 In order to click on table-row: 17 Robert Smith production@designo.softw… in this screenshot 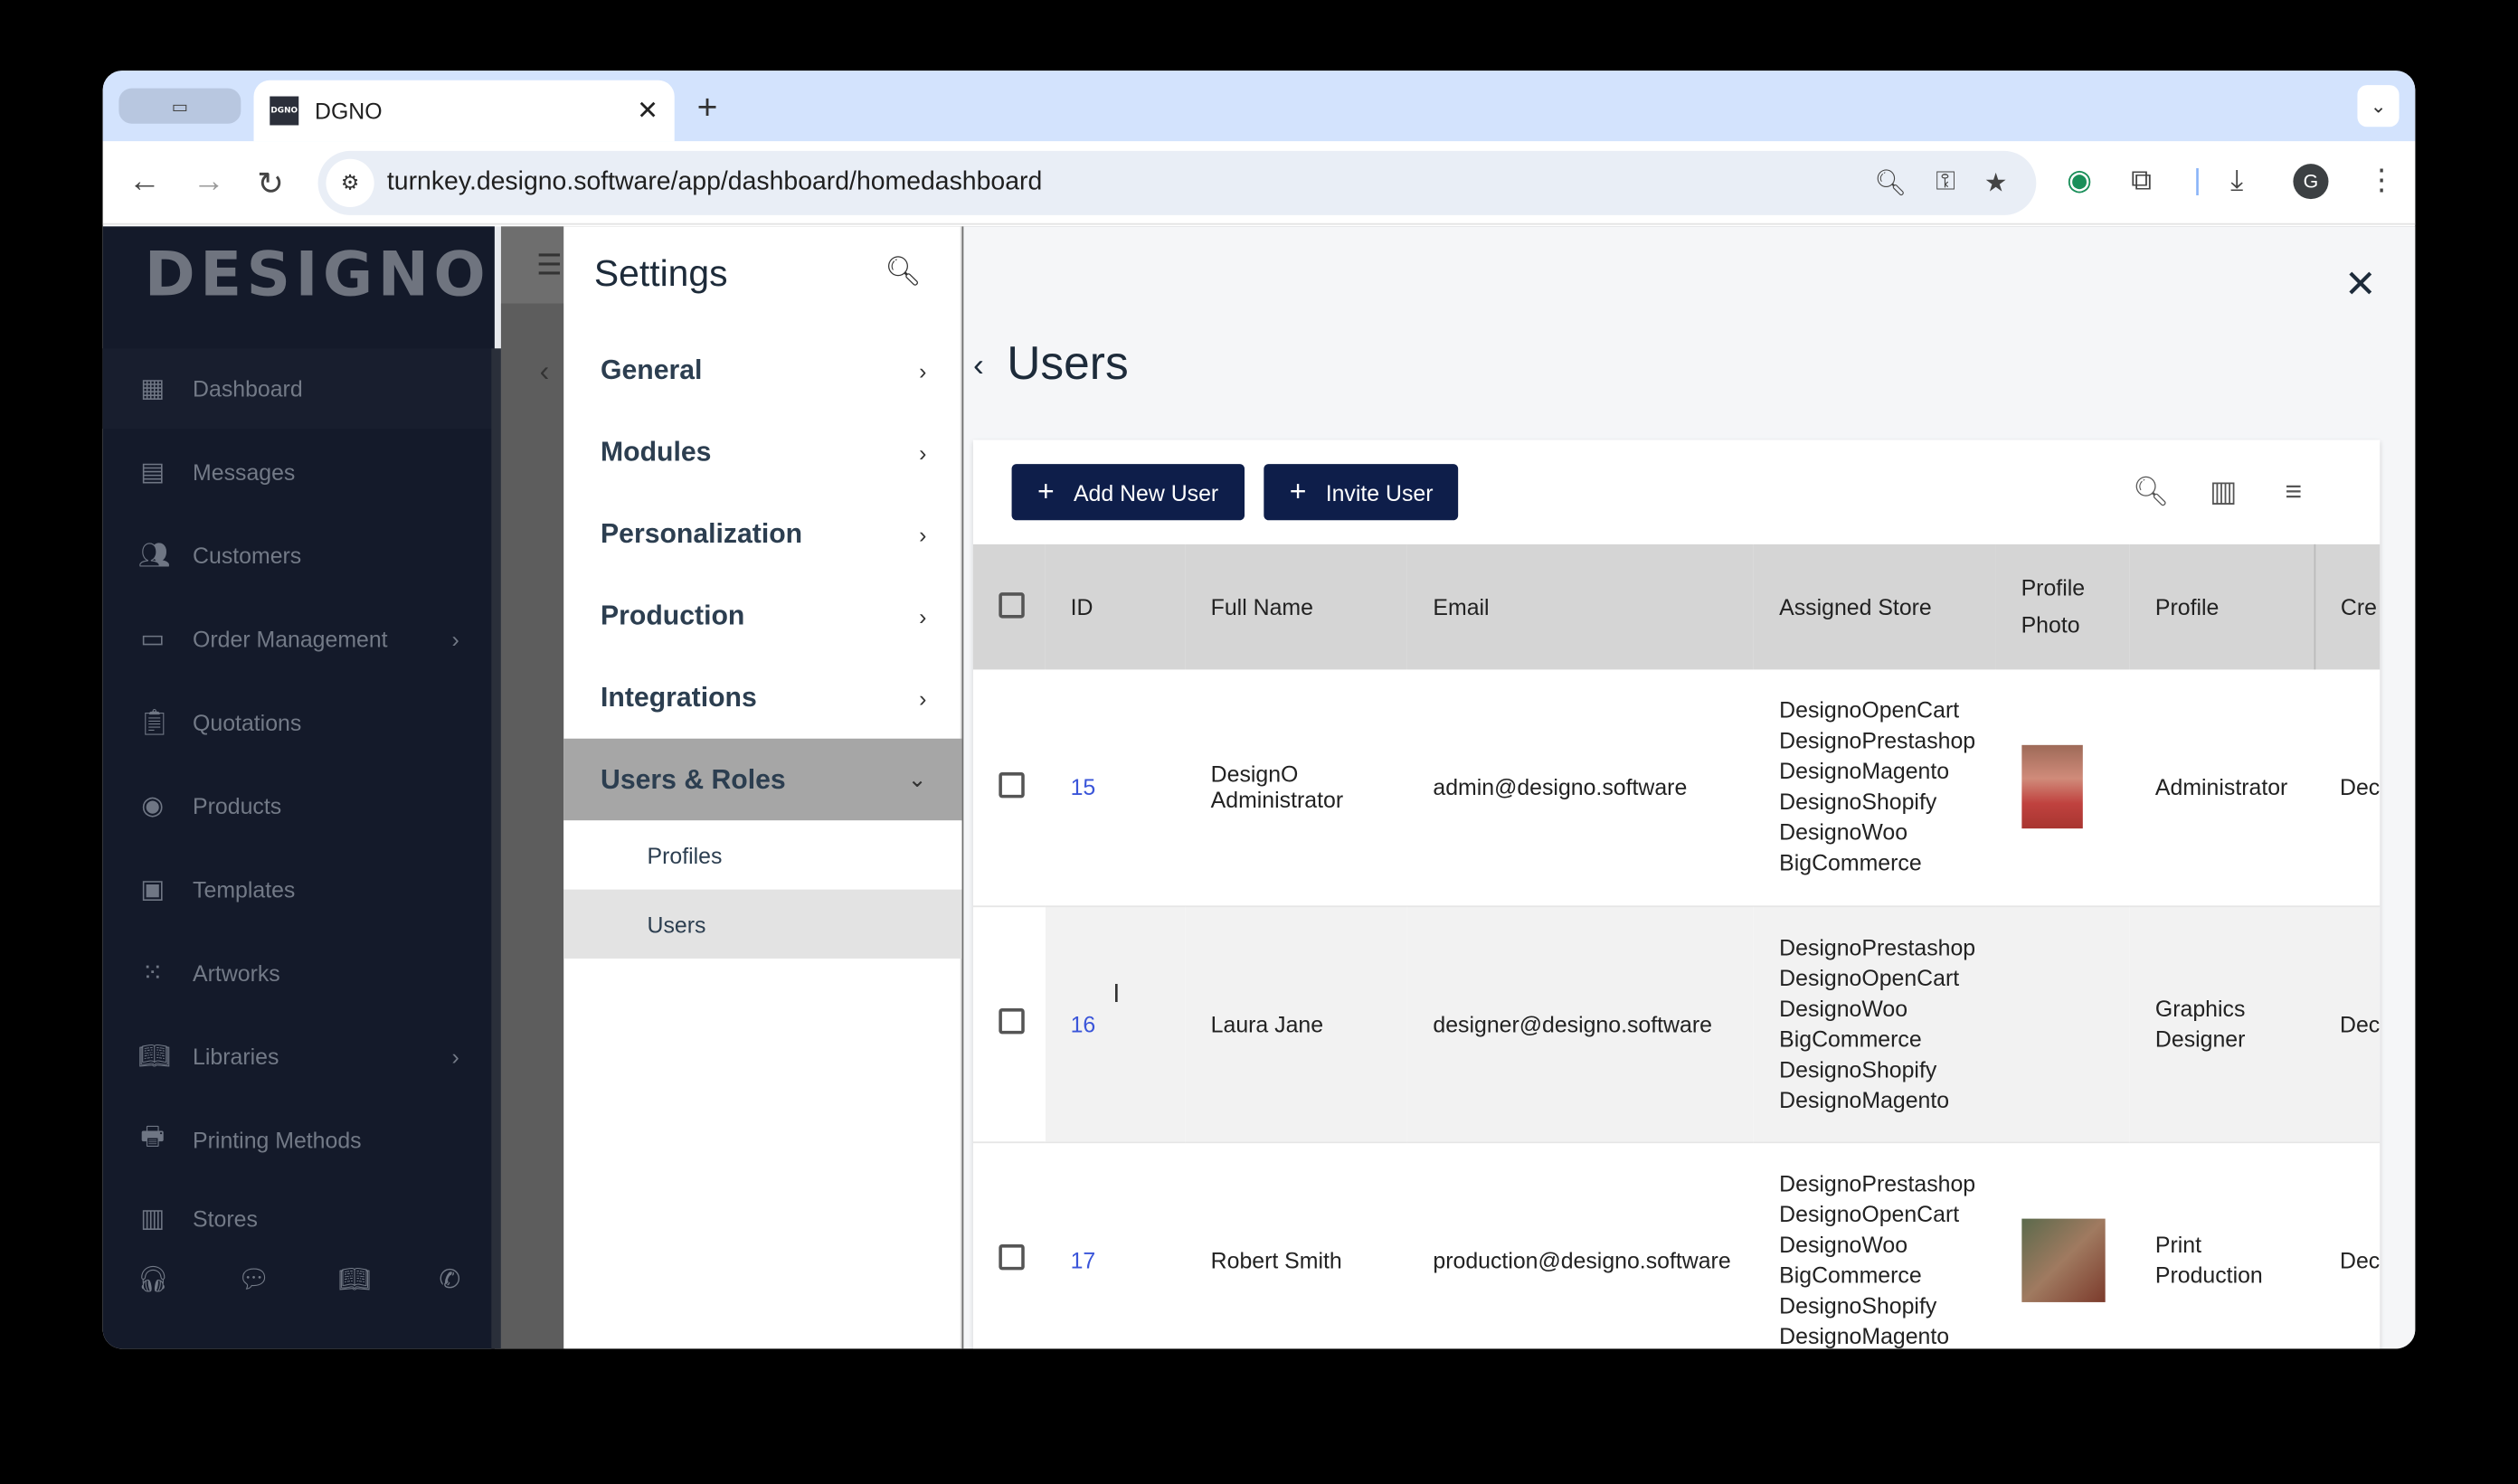, I will do `click(1676, 1245)`.